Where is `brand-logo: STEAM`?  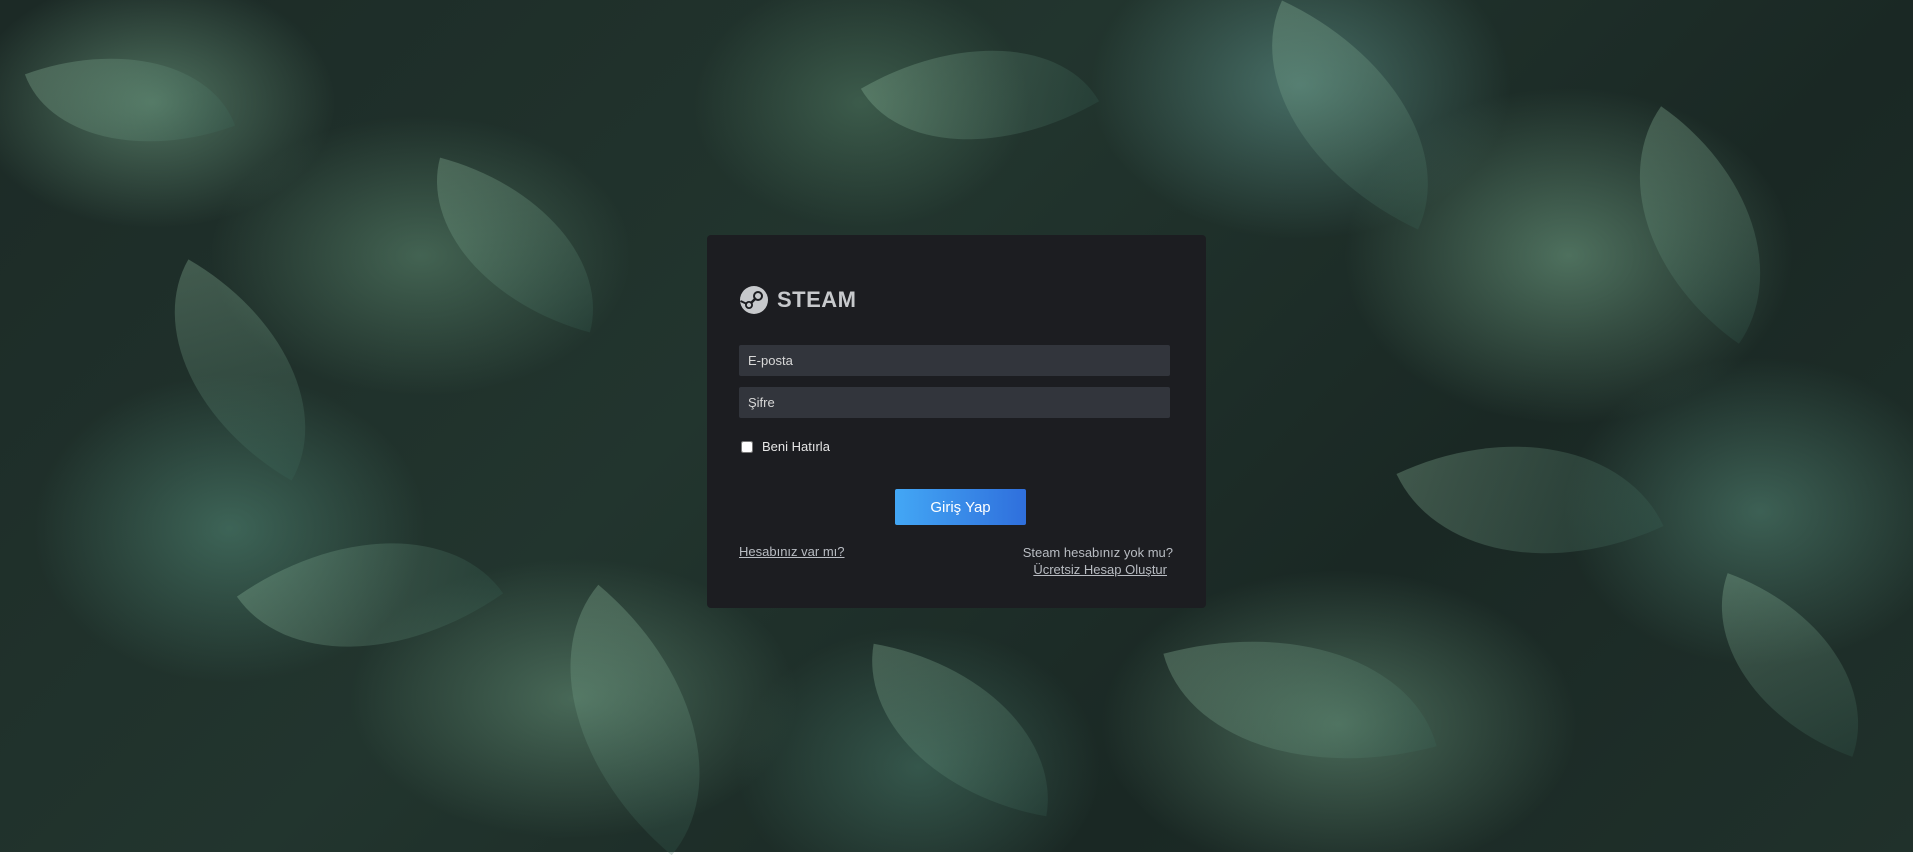
brand-logo: STEAM is located at coordinates (798, 300).